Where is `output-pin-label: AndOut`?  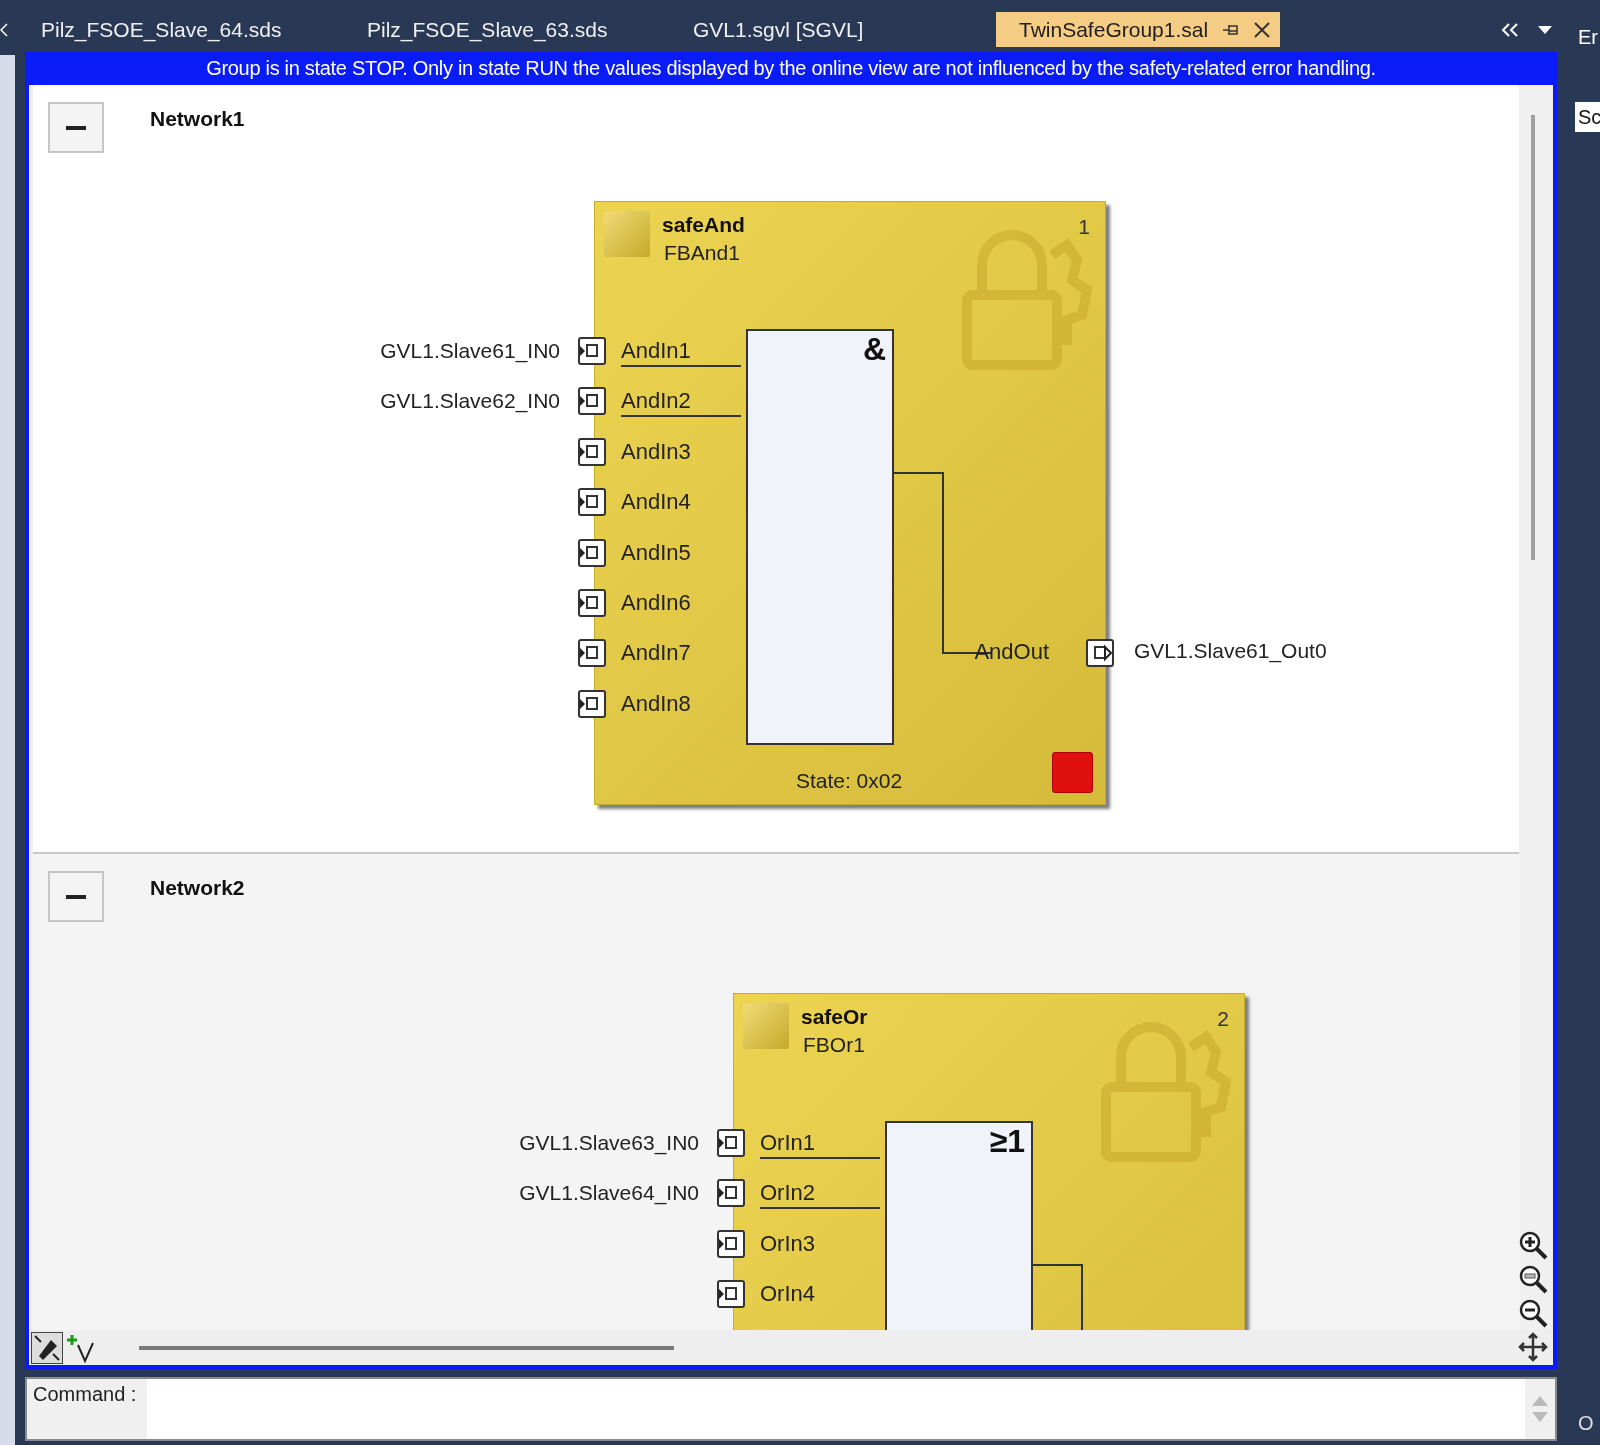
output-pin-label: AndOut is located at coordinates (1011, 652).